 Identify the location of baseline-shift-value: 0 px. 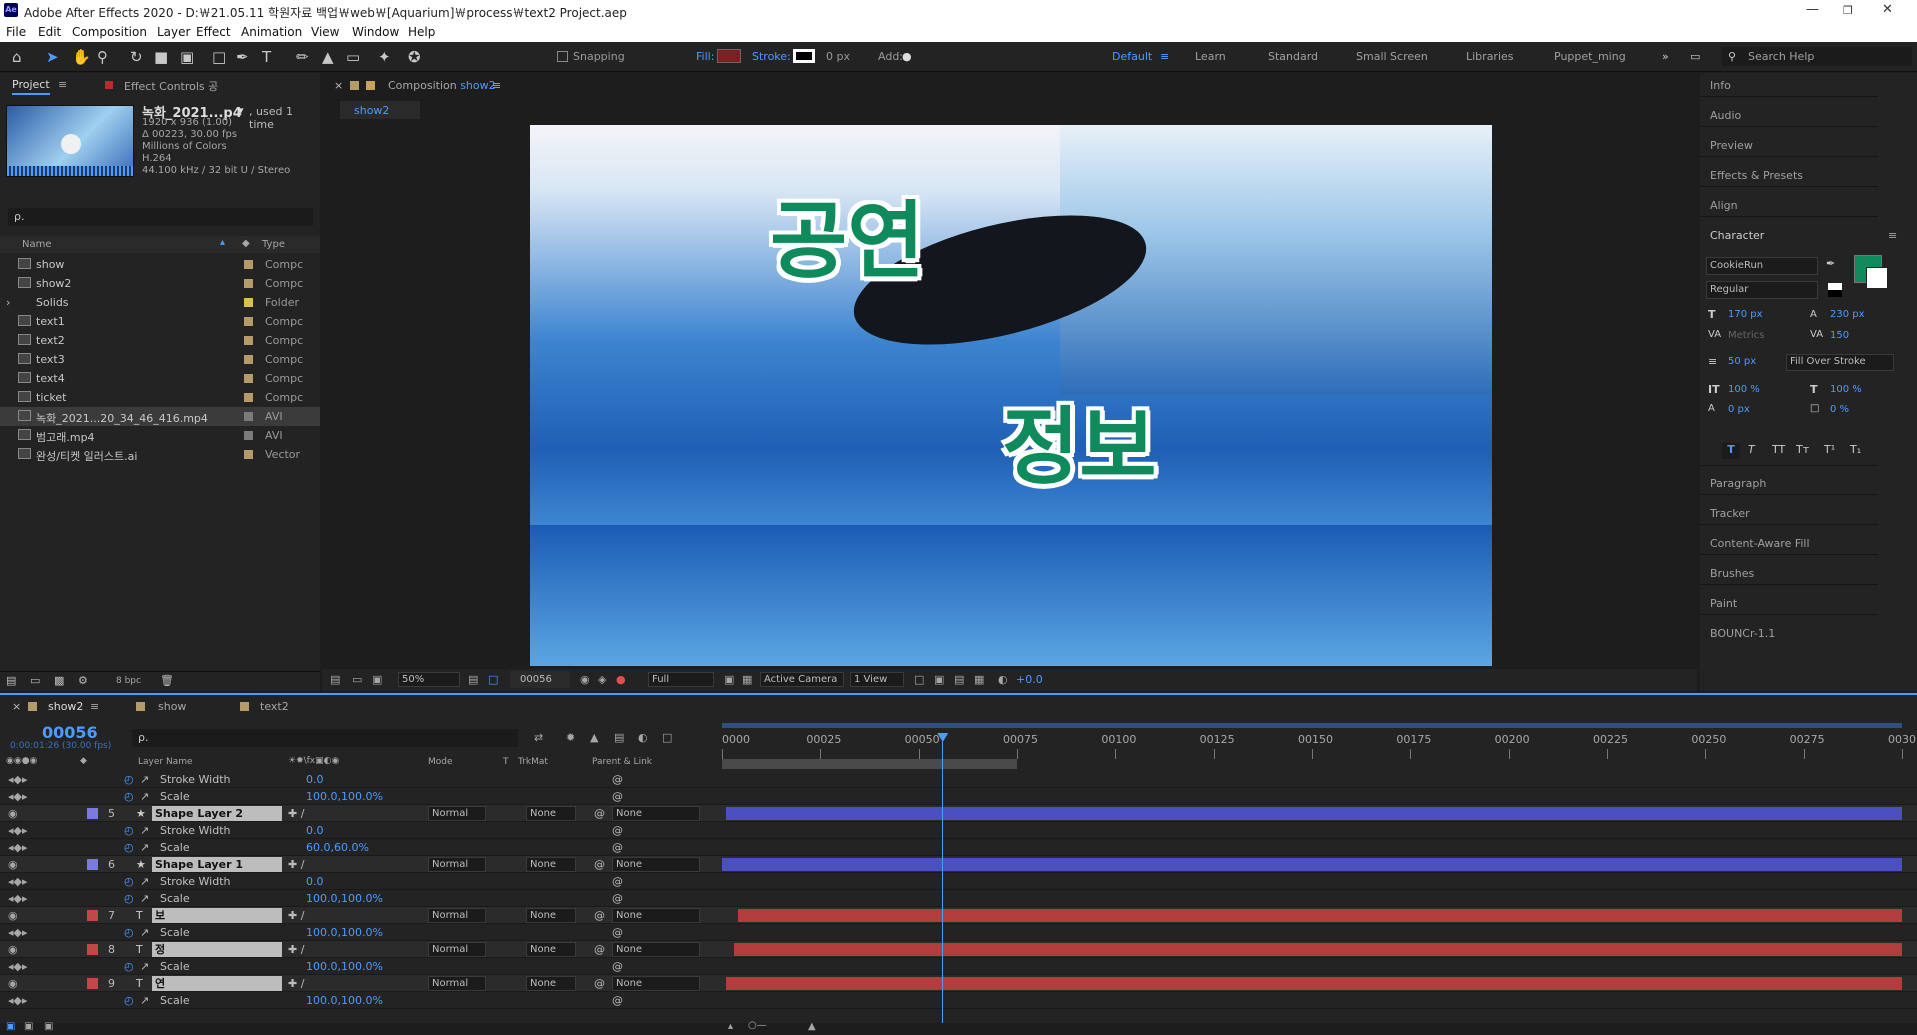
(1739, 409).